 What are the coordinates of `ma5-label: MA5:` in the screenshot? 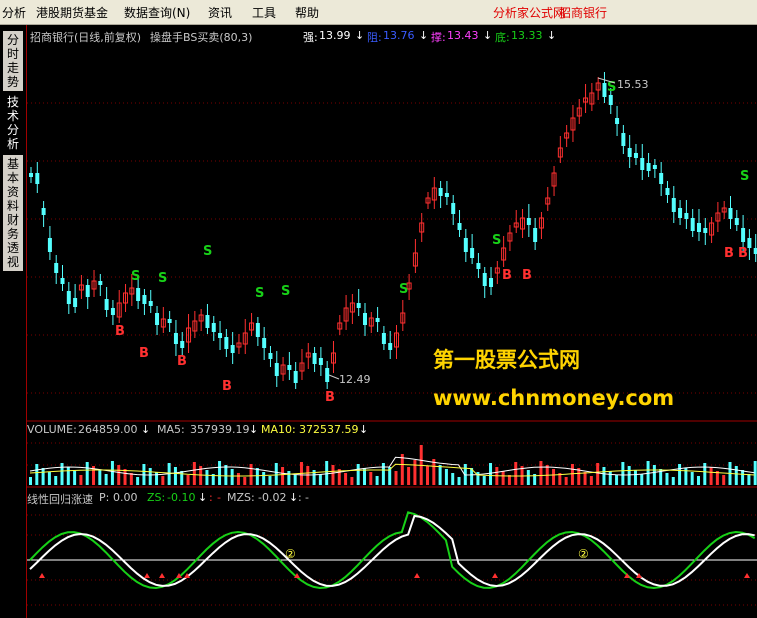 It's located at (171, 429).